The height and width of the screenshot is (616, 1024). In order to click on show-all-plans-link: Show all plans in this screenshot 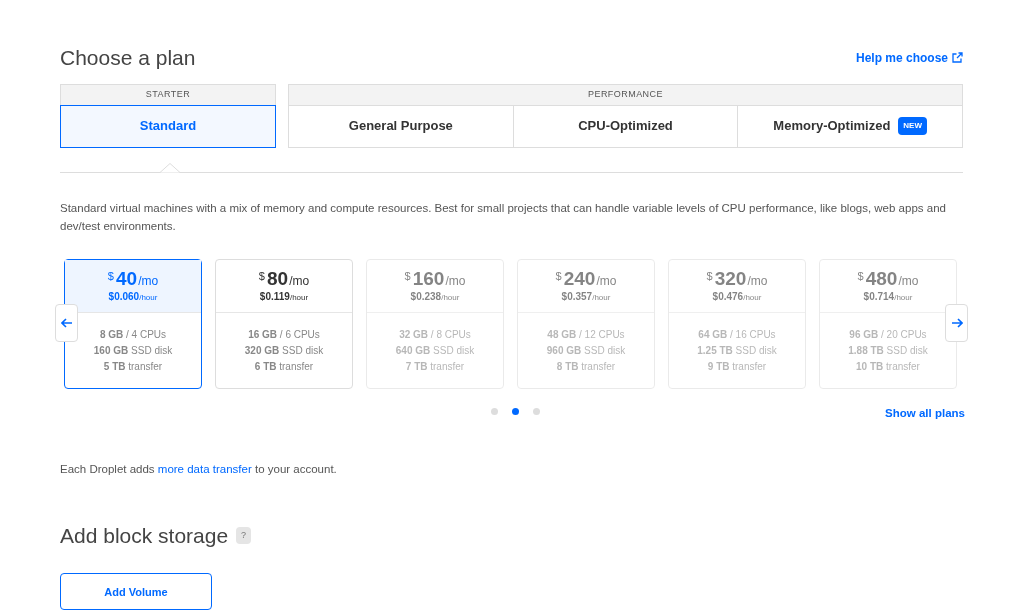, I will do `click(925, 413)`.